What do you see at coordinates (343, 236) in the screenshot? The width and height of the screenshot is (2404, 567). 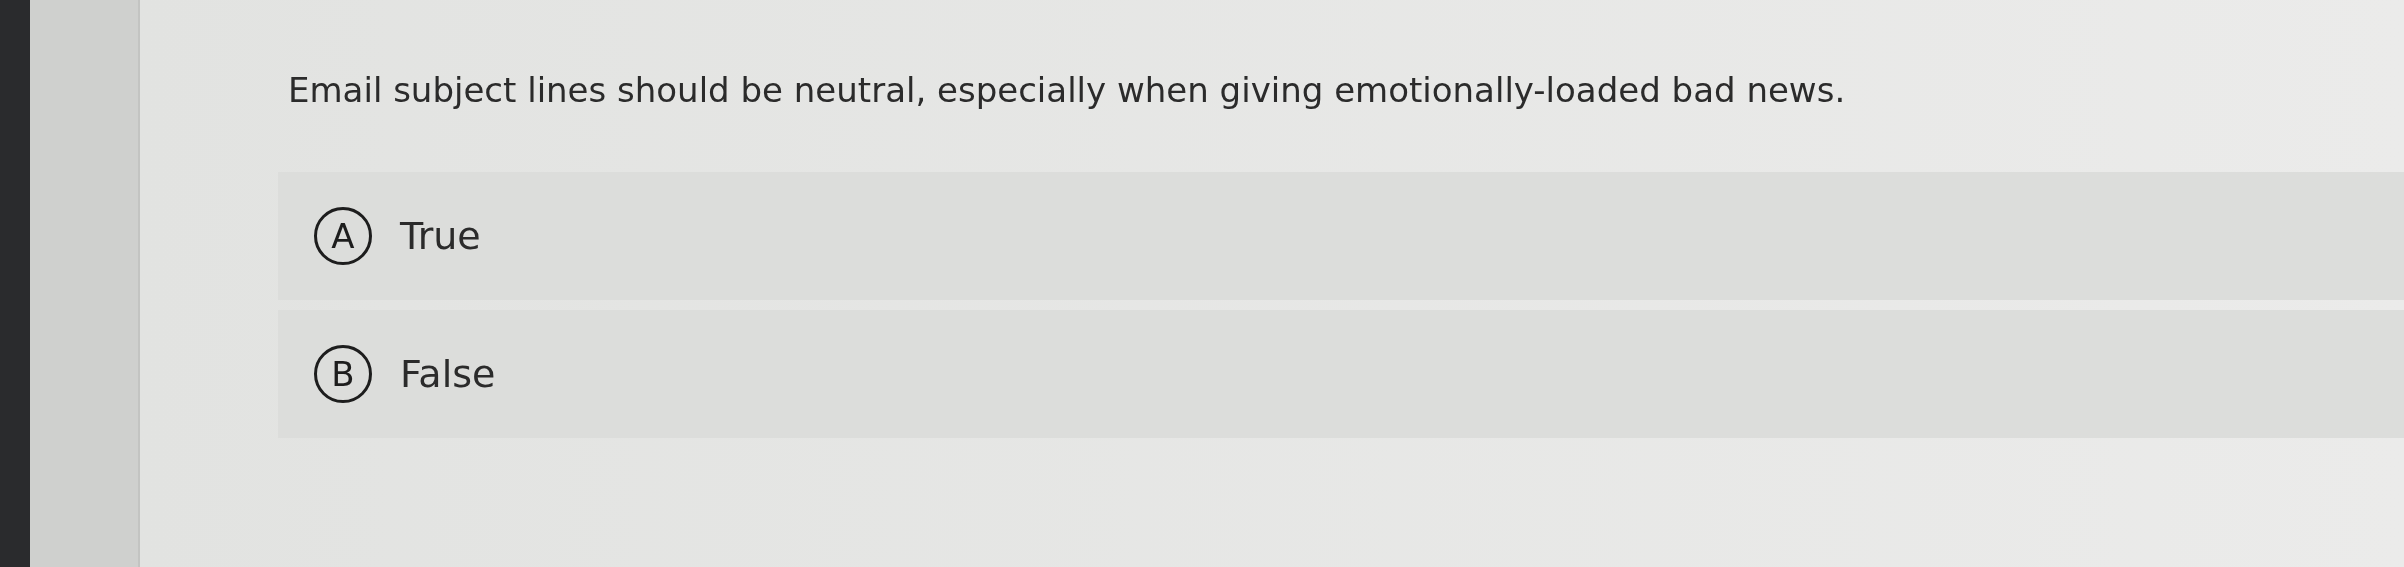 I see `option-letter: A` at bounding box center [343, 236].